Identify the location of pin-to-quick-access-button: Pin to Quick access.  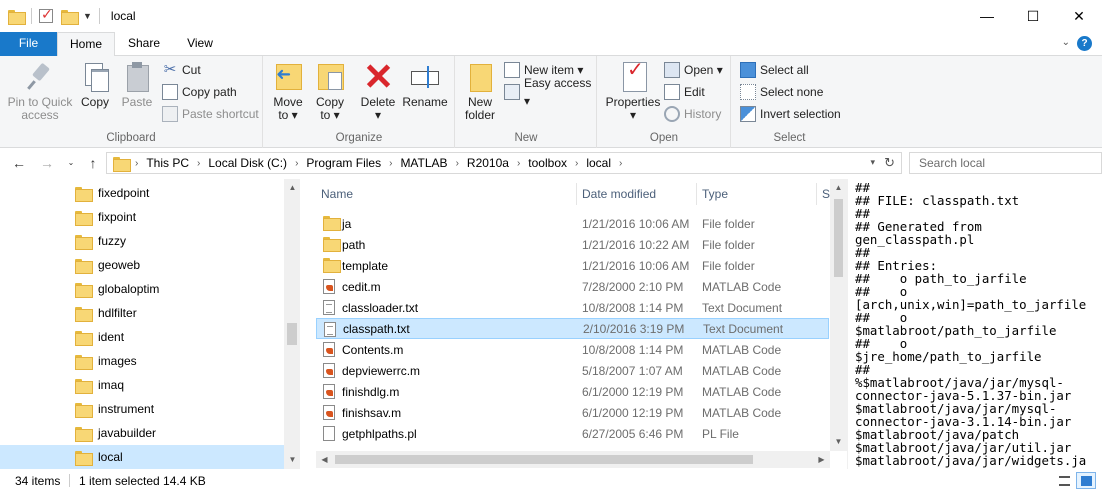
(40, 91).